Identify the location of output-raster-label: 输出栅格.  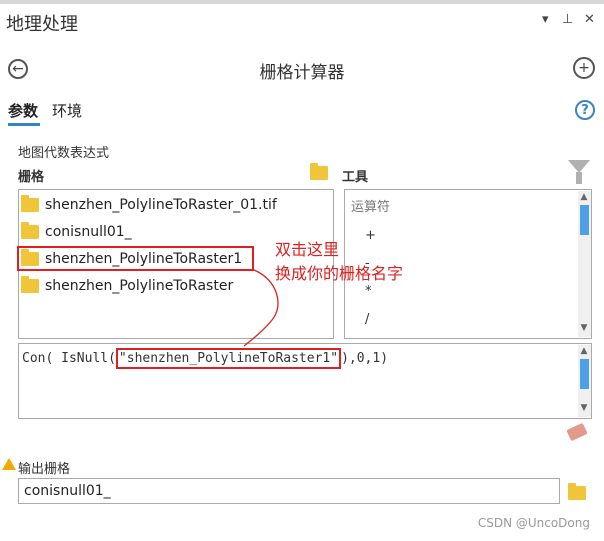
(44, 469).